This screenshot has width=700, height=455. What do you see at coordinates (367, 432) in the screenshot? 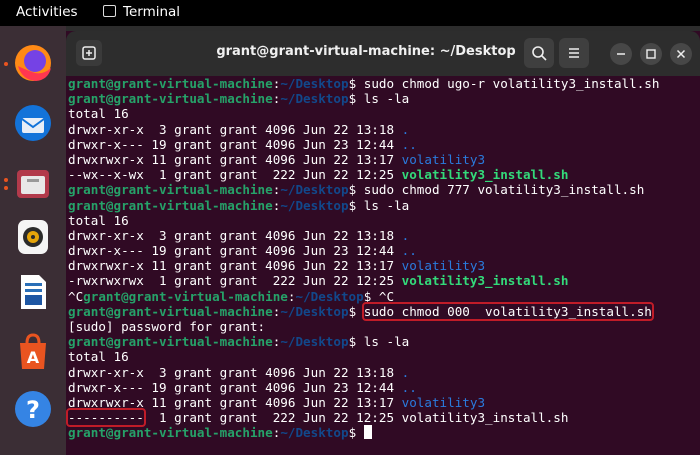
I see `text-cursor` at bounding box center [367, 432].